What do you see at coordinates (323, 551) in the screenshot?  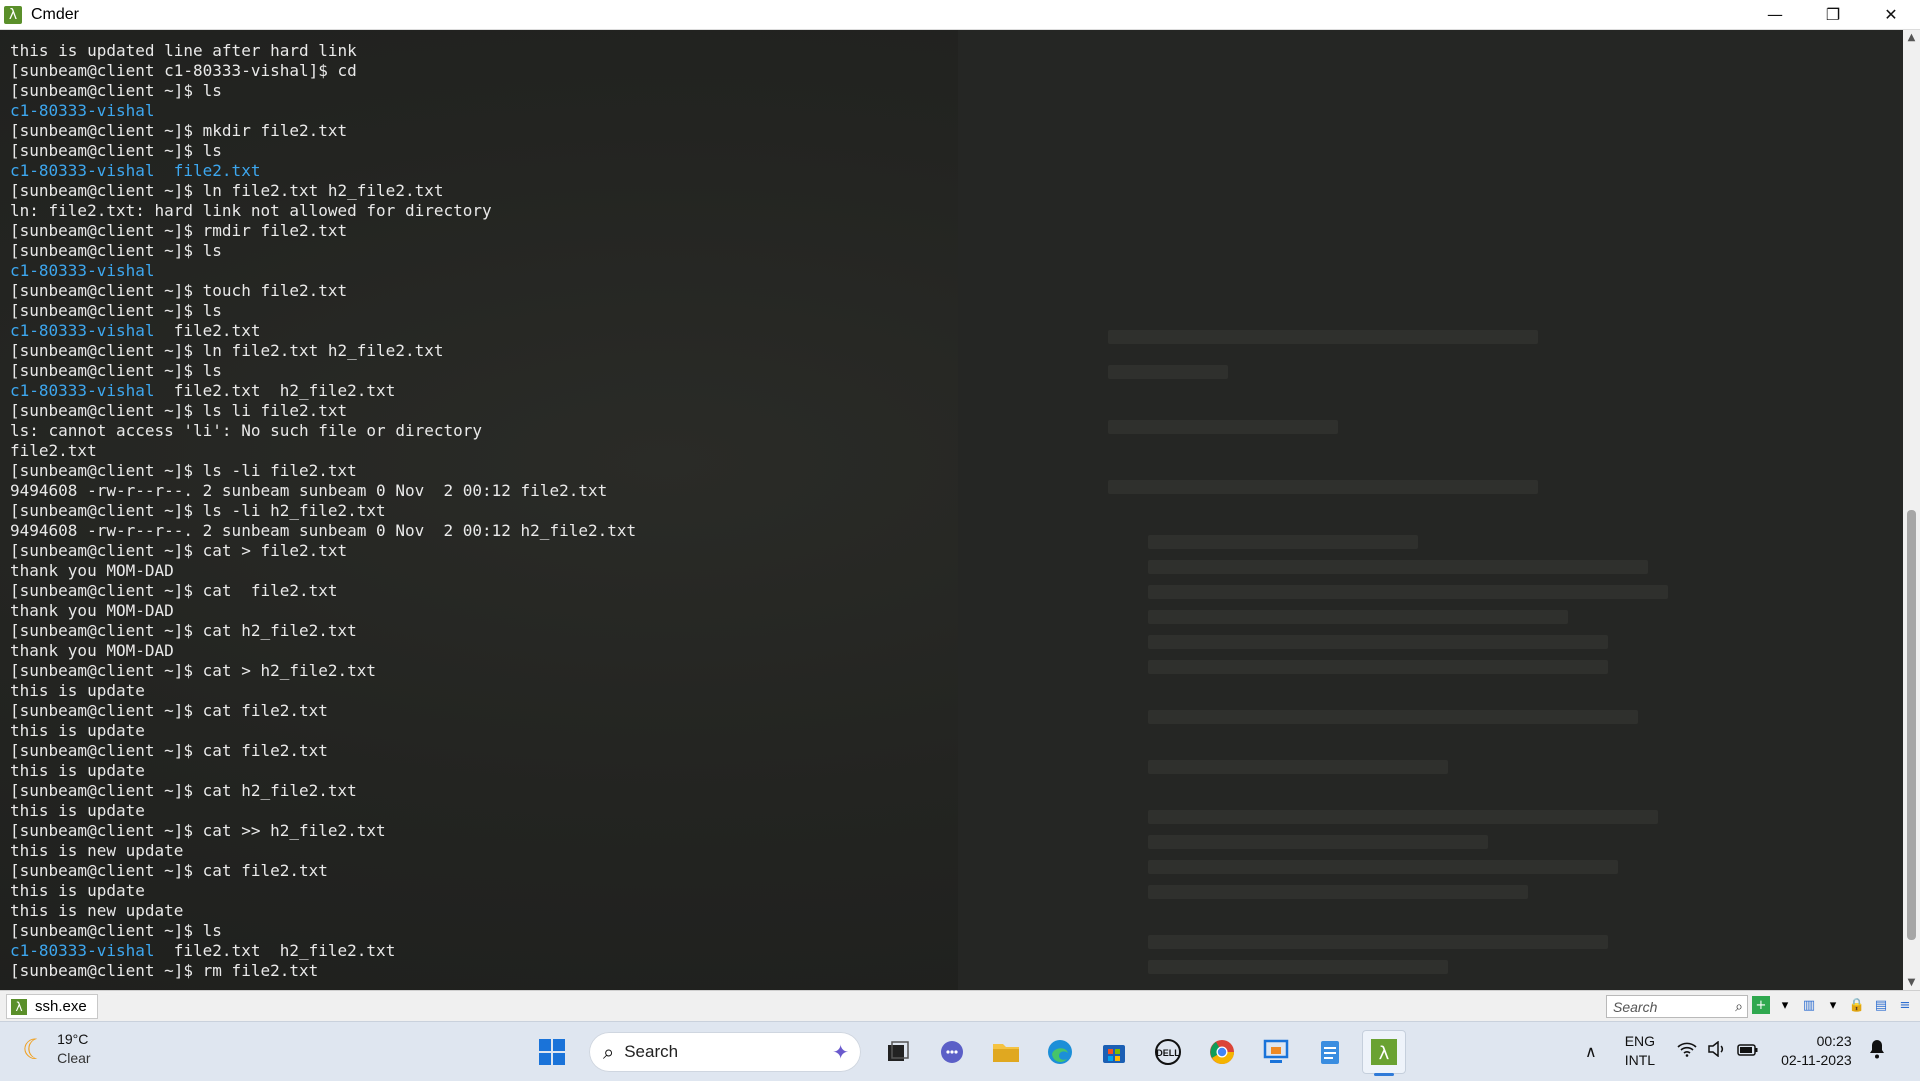 I see `terminal-line: [sunbeam@client ~]$ cat > file2.txt` at bounding box center [323, 551].